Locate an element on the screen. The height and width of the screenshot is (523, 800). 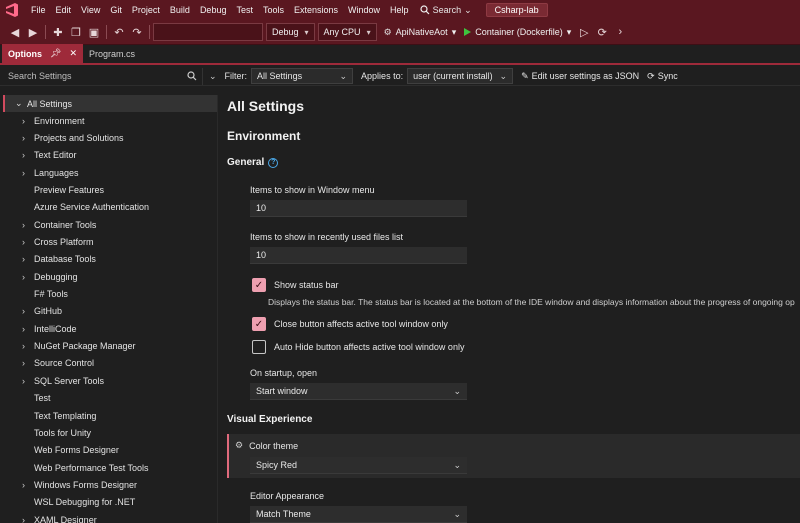
startup-project-dropdown: ⚙ ApiNativeAot ▾ is located at coordinates (420, 32).